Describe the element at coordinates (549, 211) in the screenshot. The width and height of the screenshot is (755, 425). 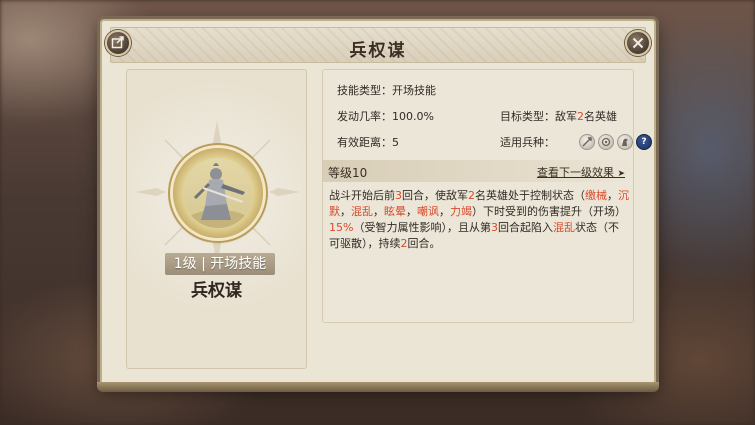
I see `desc-text: ）下时受到的伤害提升（开场）` at that location.